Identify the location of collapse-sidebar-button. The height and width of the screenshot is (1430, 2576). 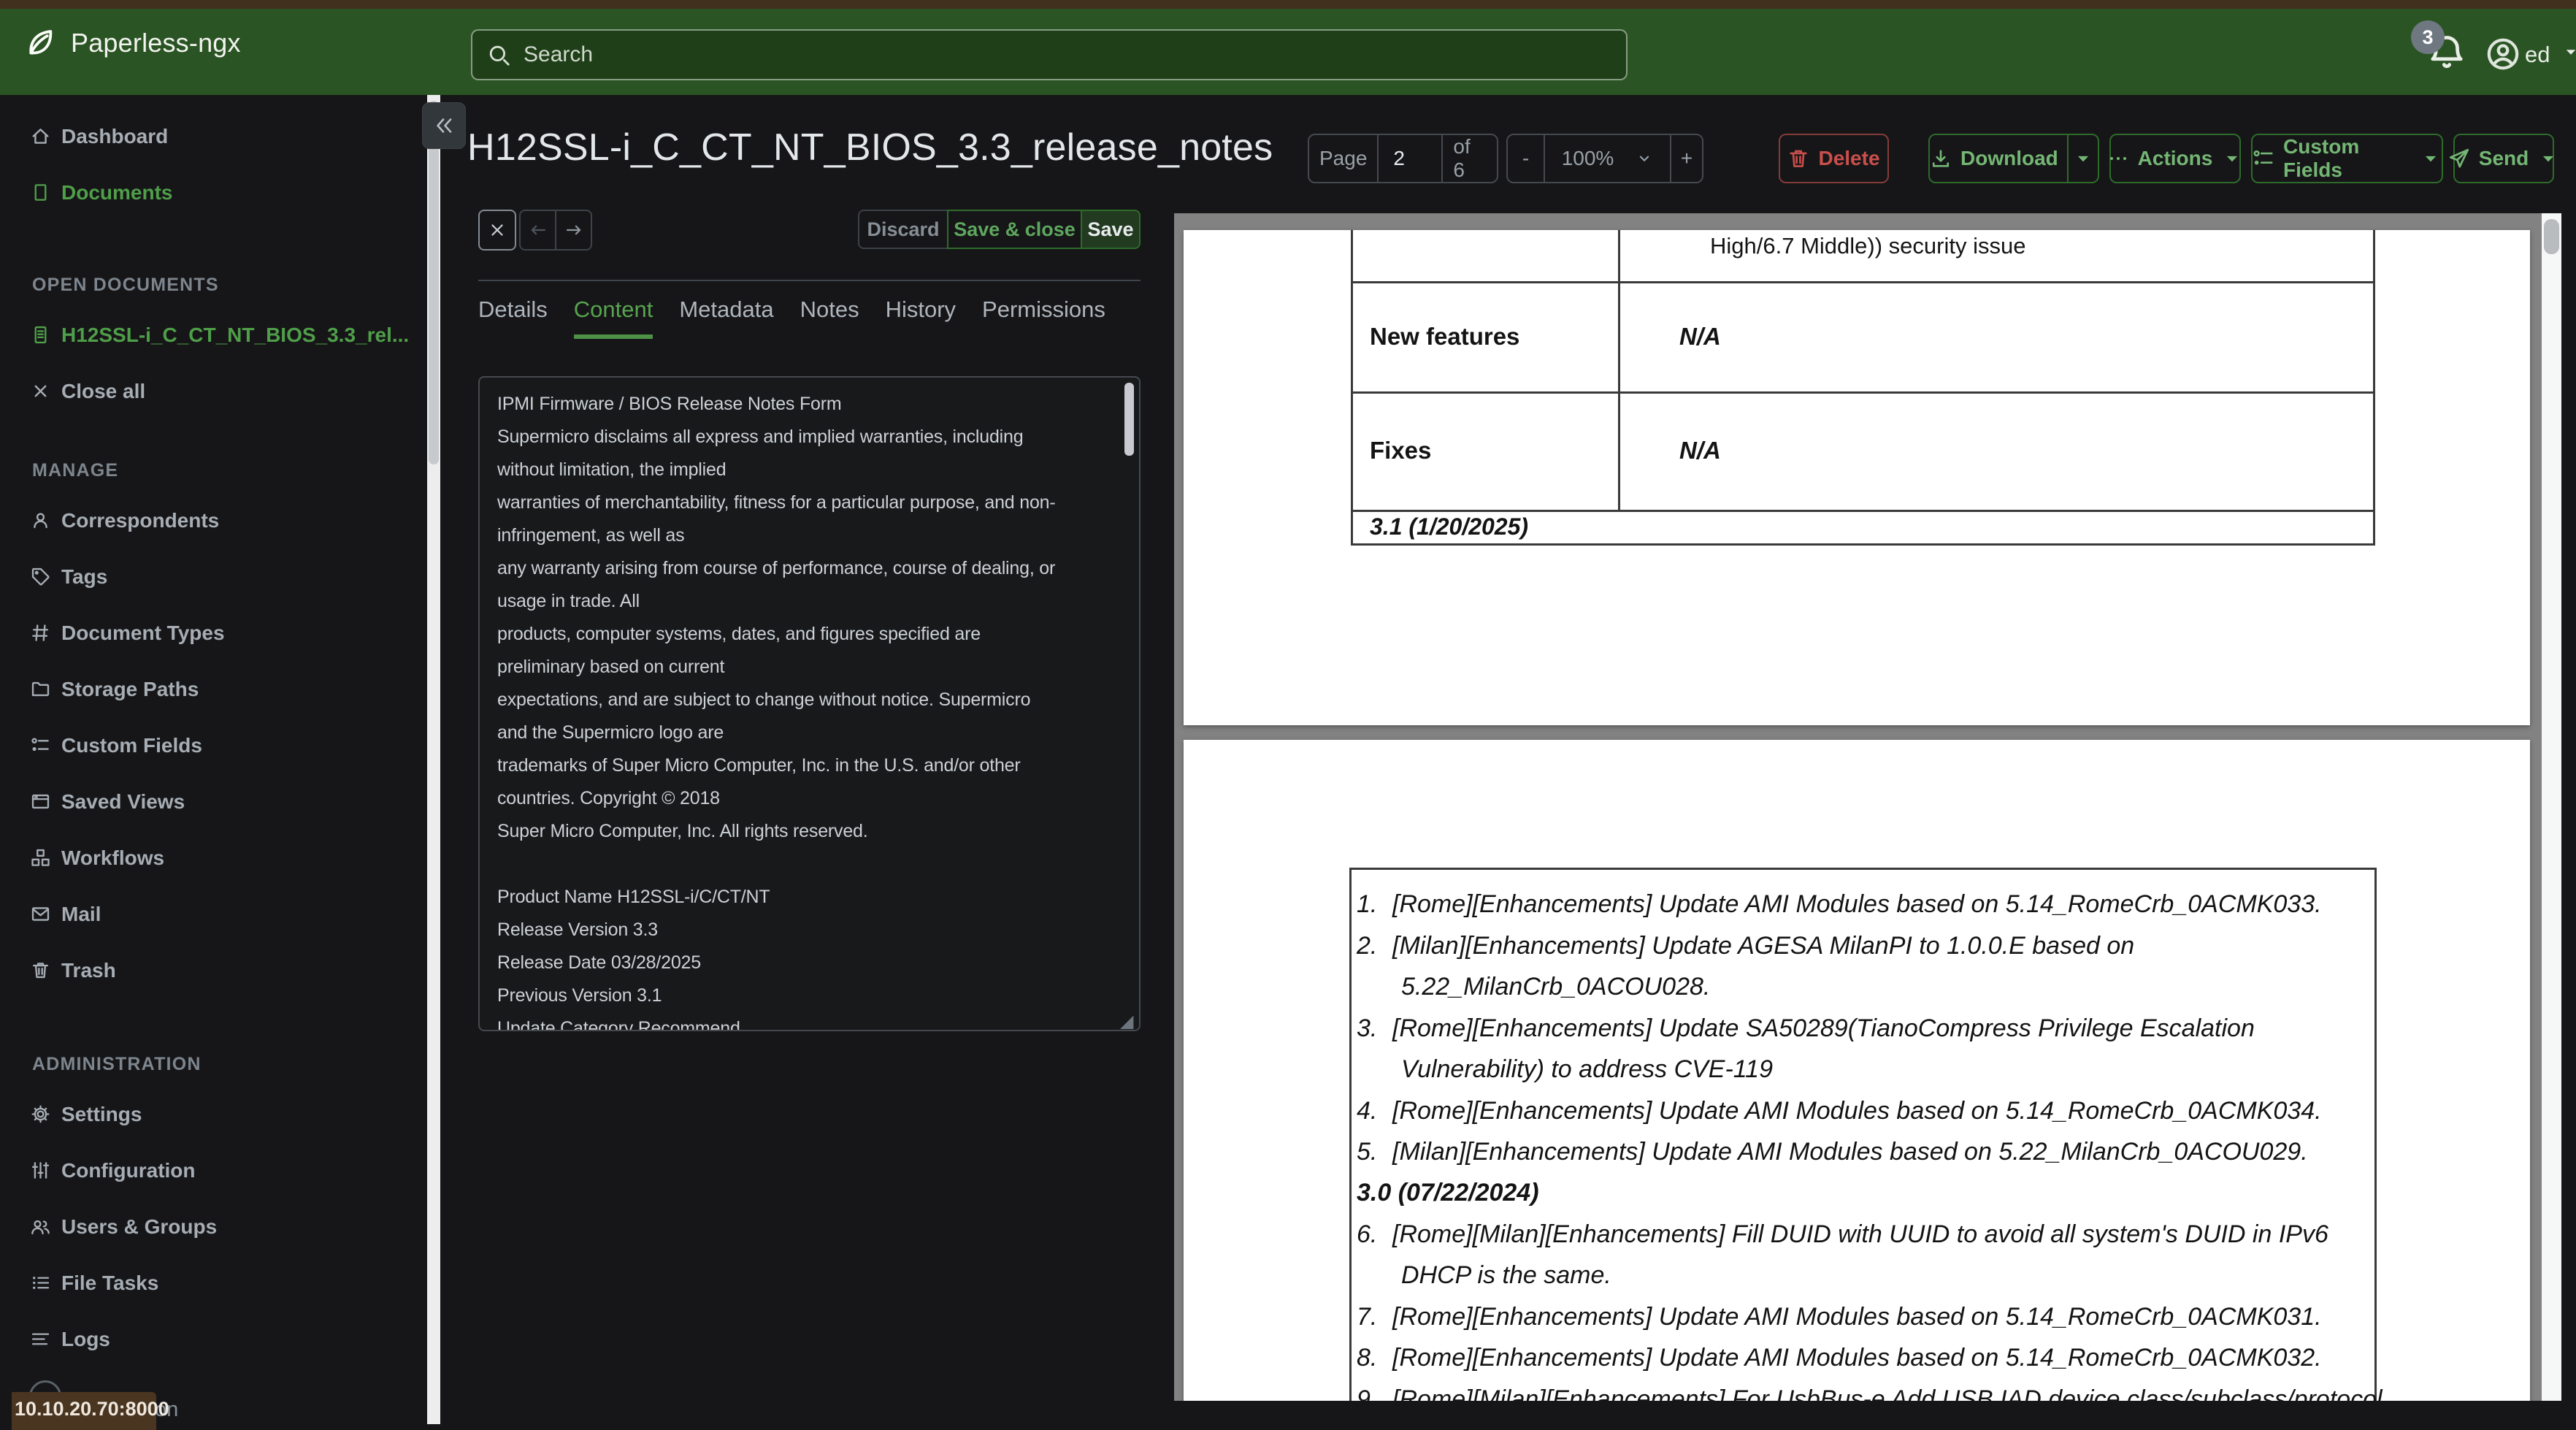
(444, 125).